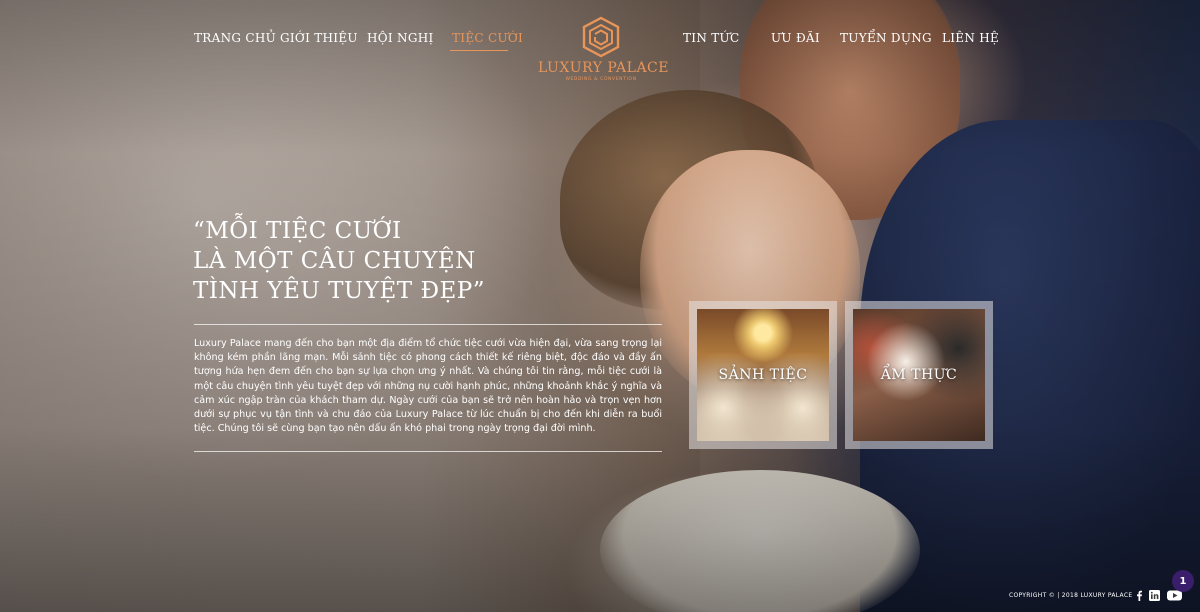  I want to click on card-sanh-tiec: SẢNH TIỆC, so click(763, 375).